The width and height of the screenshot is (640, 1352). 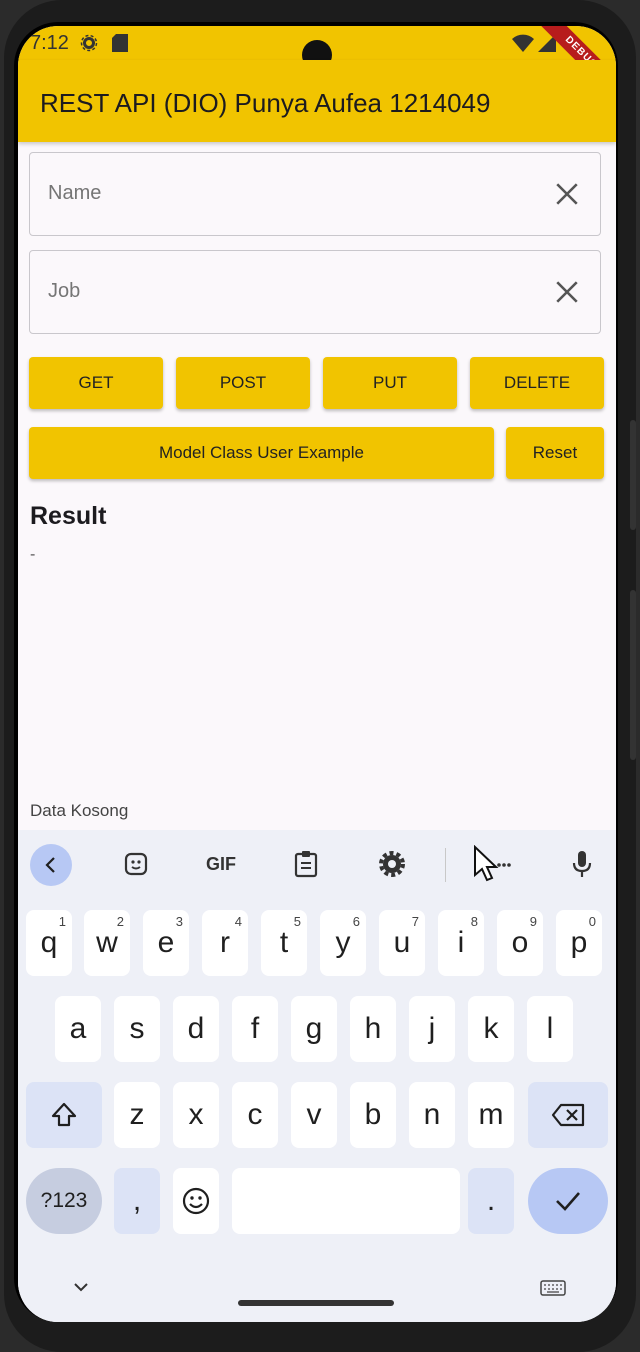 I want to click on gif-button: GIF, so click(x=221, y=864).